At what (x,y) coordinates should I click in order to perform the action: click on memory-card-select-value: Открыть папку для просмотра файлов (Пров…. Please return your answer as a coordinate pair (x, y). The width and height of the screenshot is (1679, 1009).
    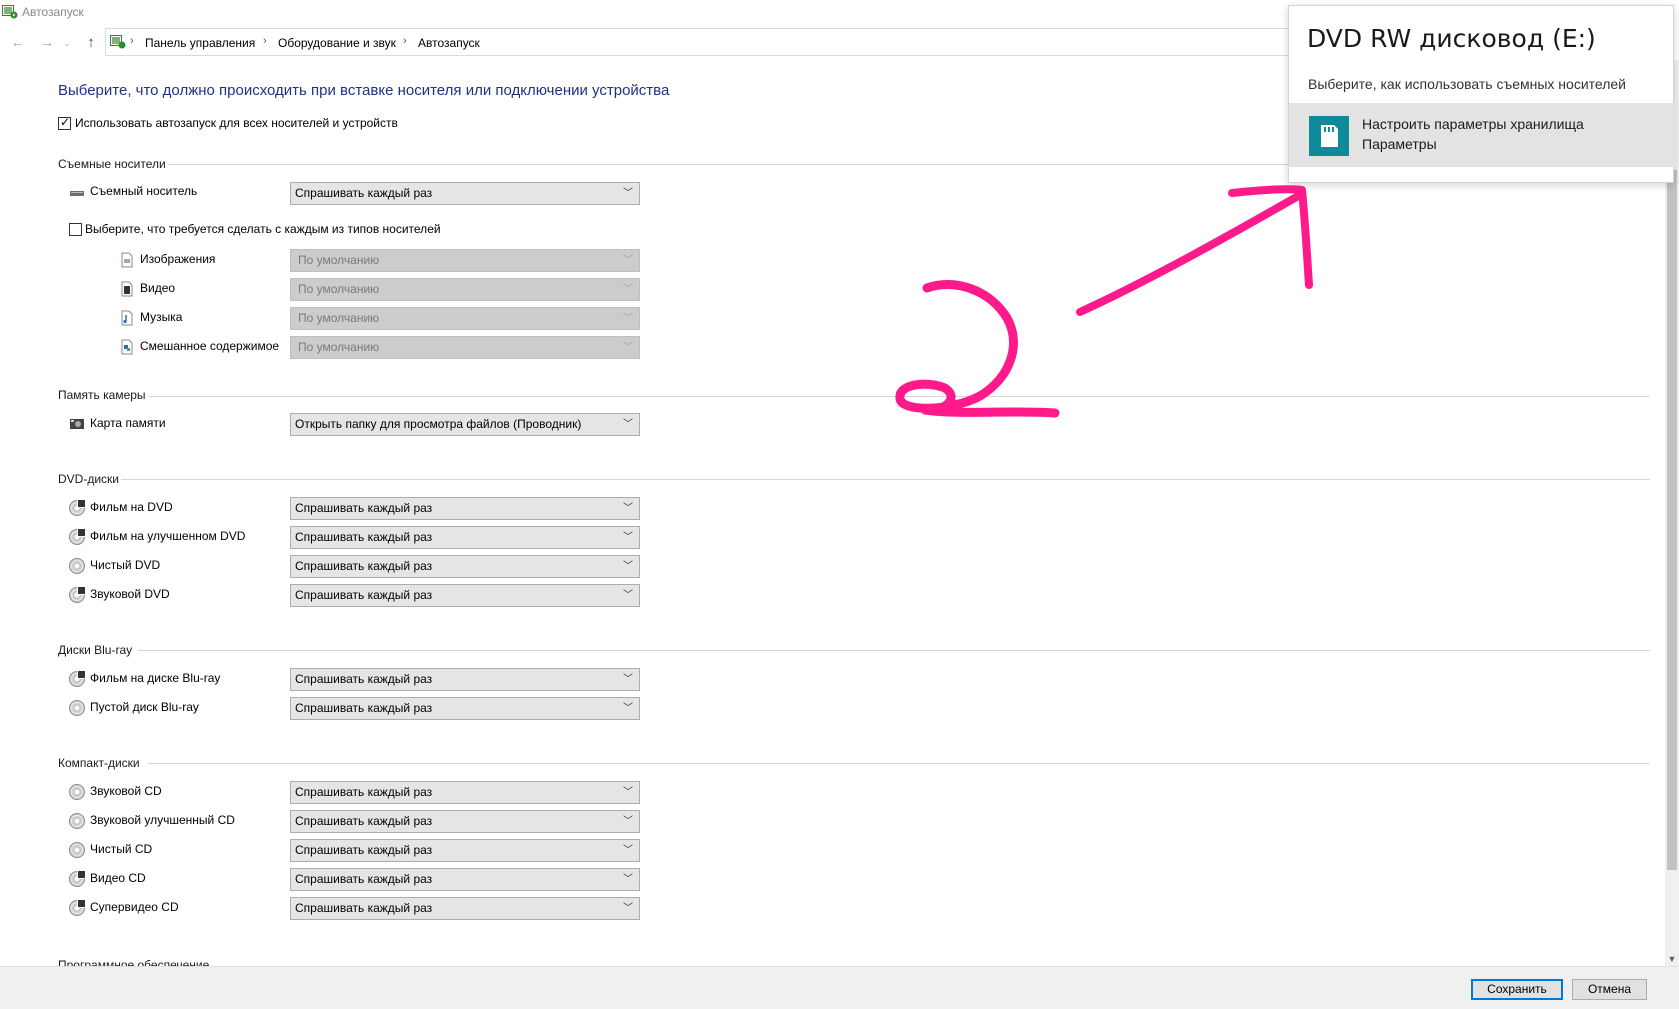
    Looking at the image, I should click on (438, 424).